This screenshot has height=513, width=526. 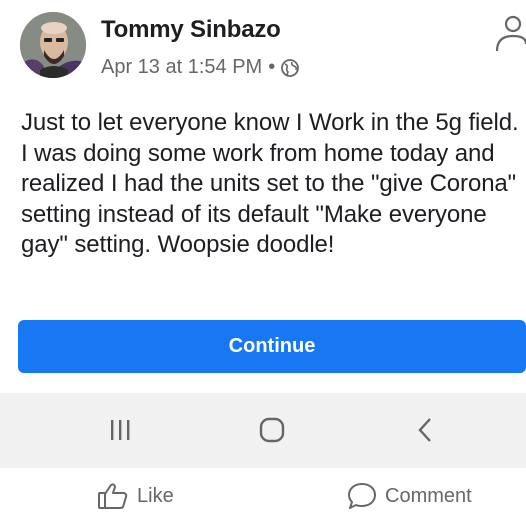 I want to click on author-name: Tommy Sinbazo, so click(x=191, y=30).